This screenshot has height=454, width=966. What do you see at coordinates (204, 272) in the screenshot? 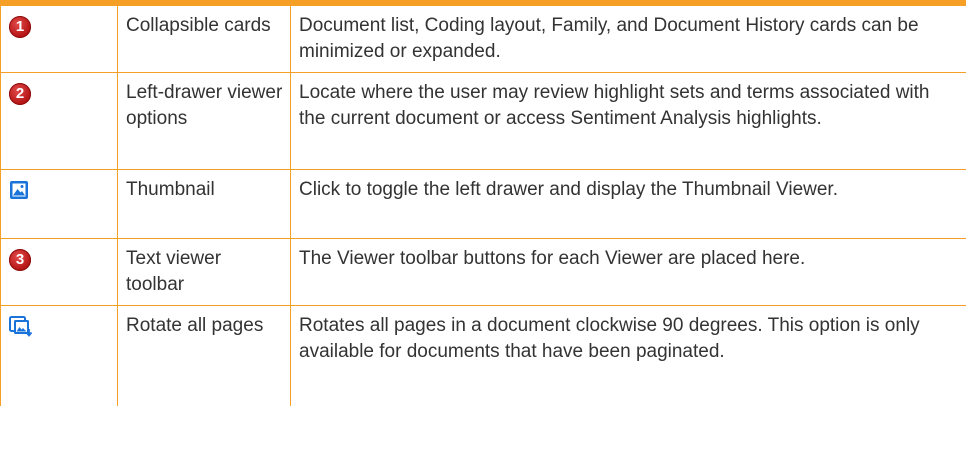
I see `feature-name: Text viewer toolbar` at bounding box center [204, 272].